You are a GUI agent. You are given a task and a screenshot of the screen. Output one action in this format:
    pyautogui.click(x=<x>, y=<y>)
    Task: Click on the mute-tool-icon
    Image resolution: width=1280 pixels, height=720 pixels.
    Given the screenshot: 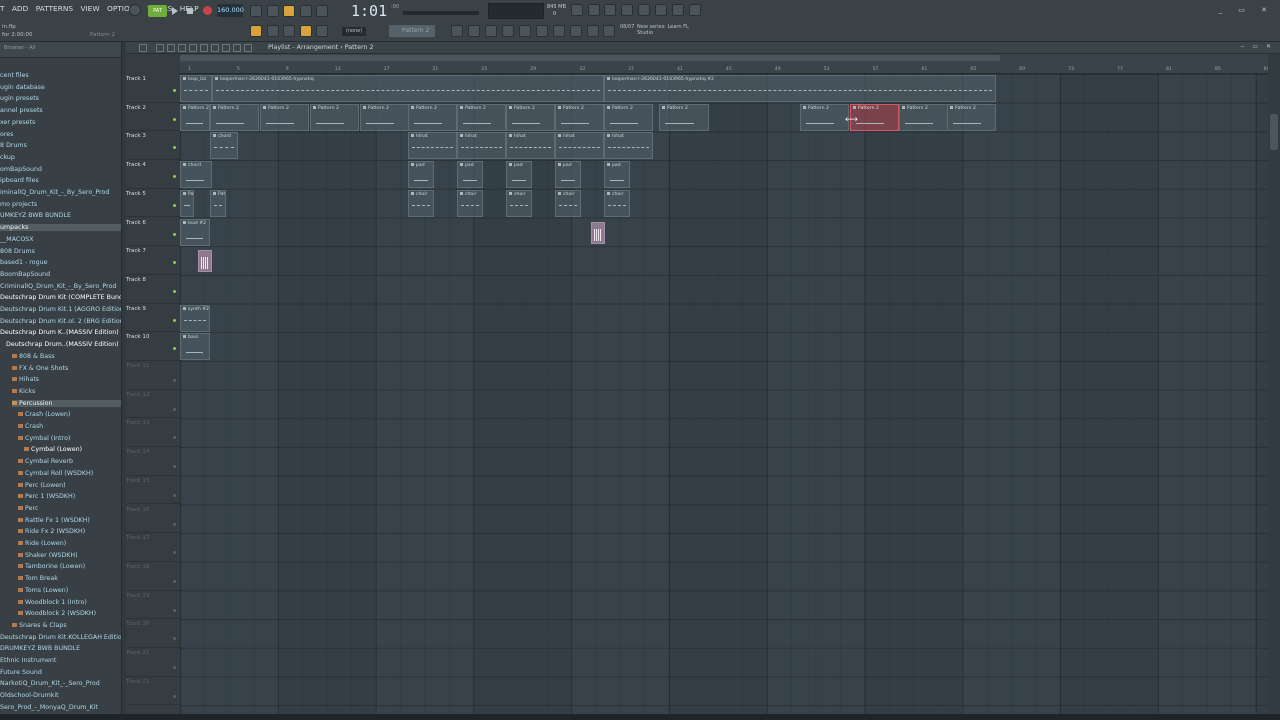 What is the action you would take?
    pyautogui.click(x=193, y=48)
    